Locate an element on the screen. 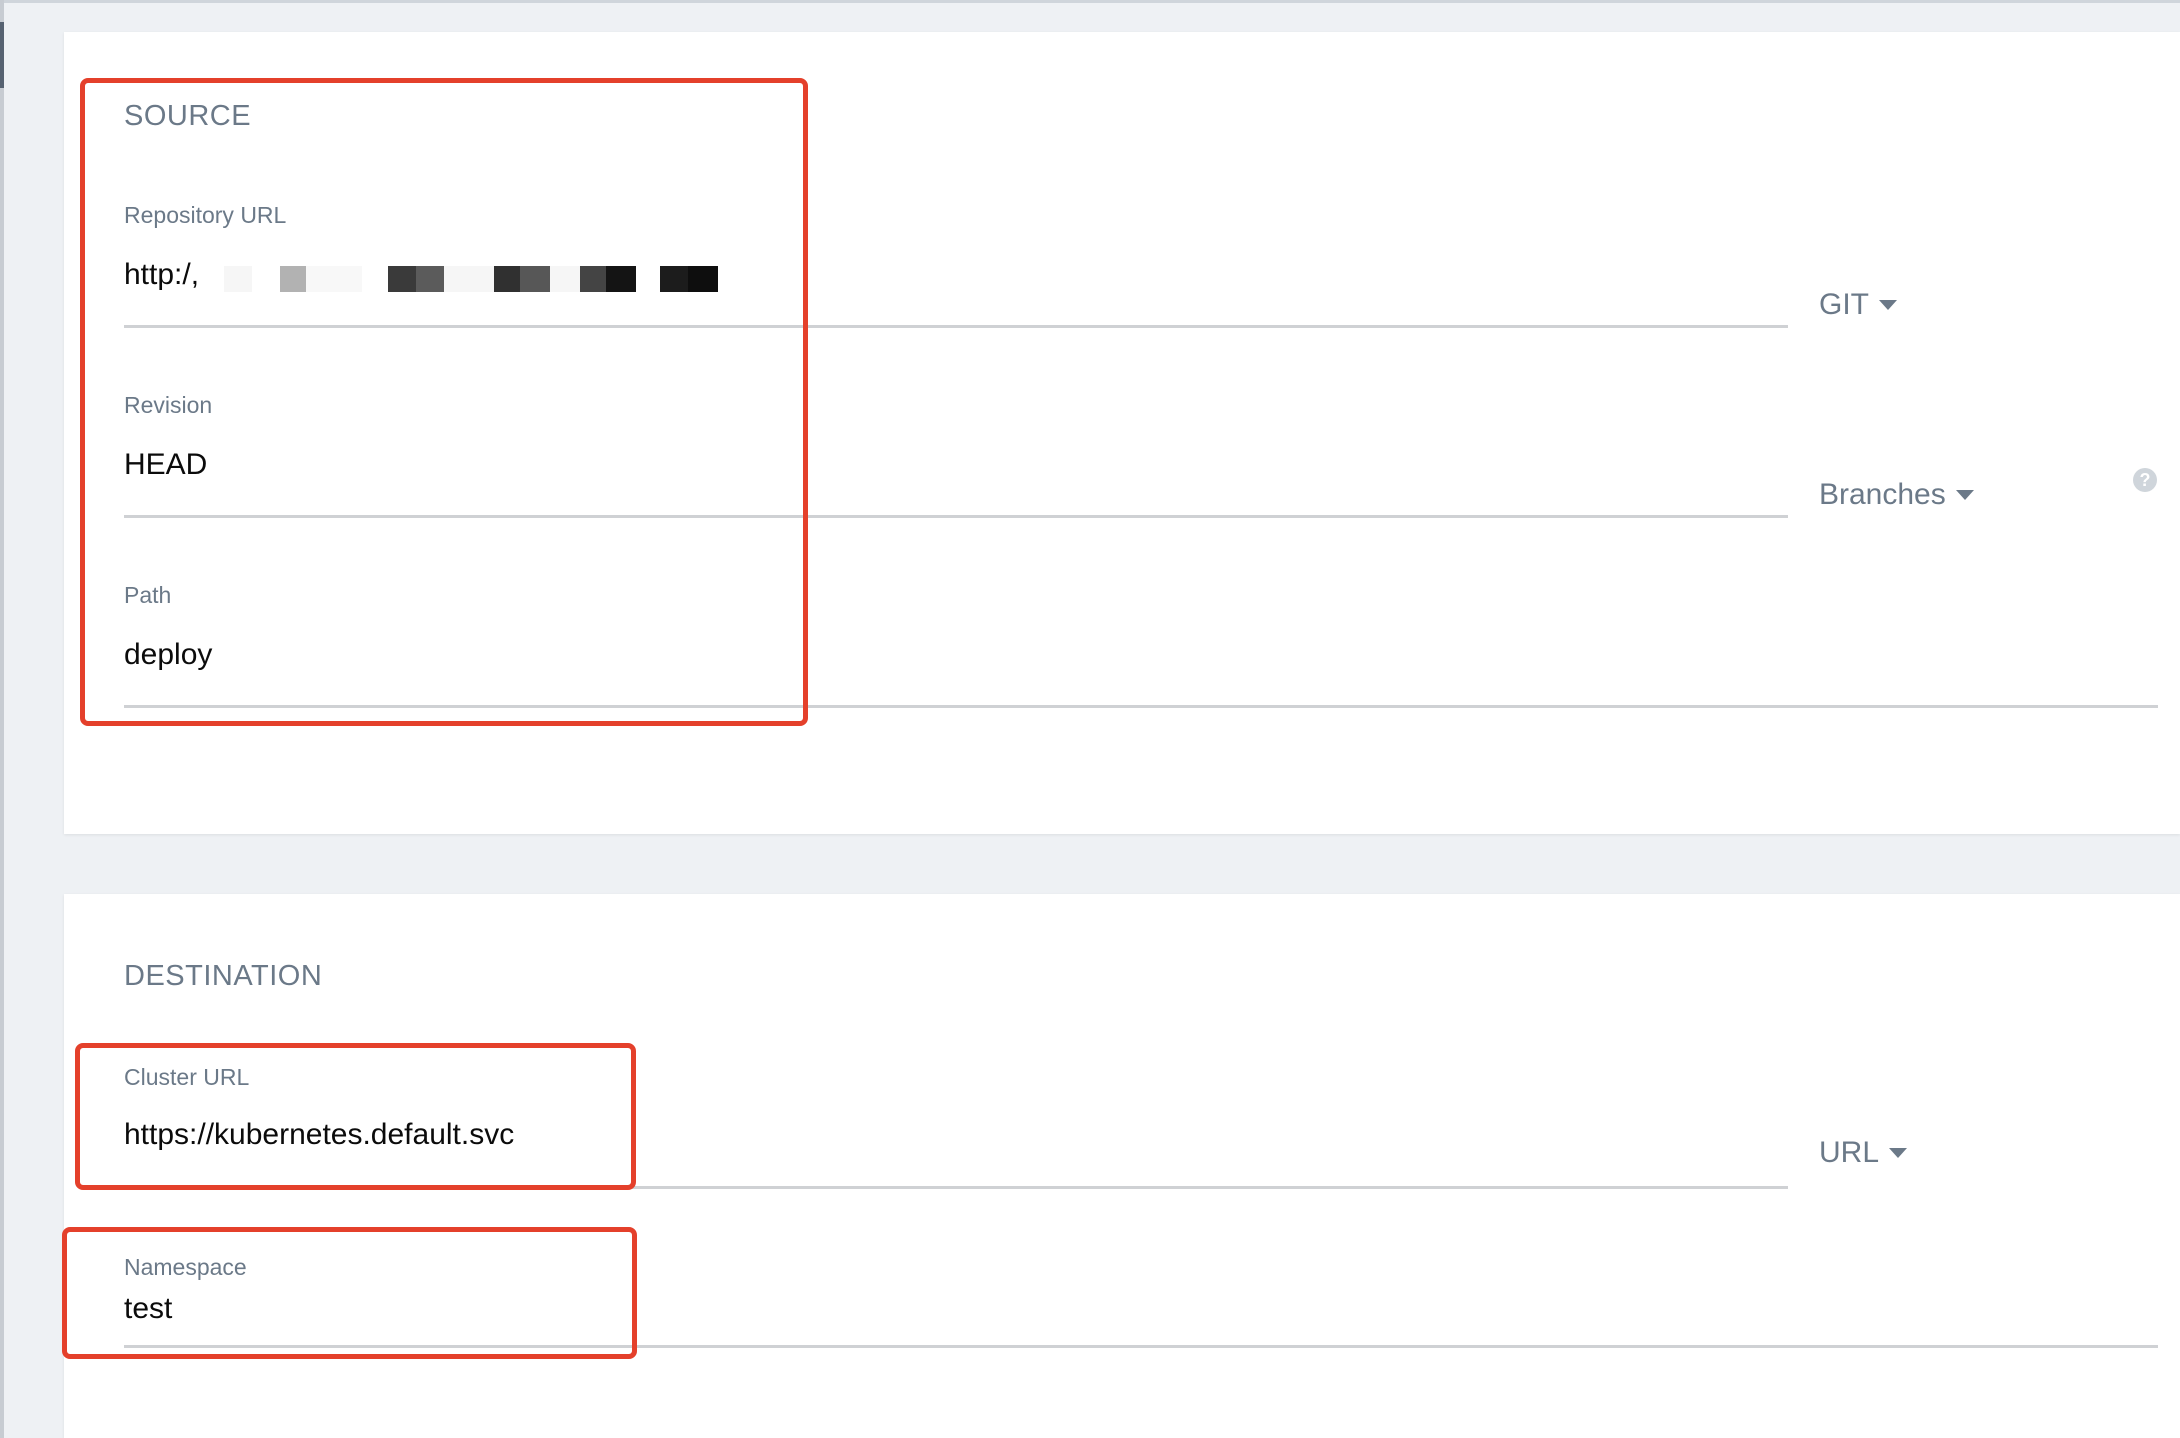 This screenshot has width=2180, height=1438. revision-type-label: Branches is located at coordinates (1882, 494).